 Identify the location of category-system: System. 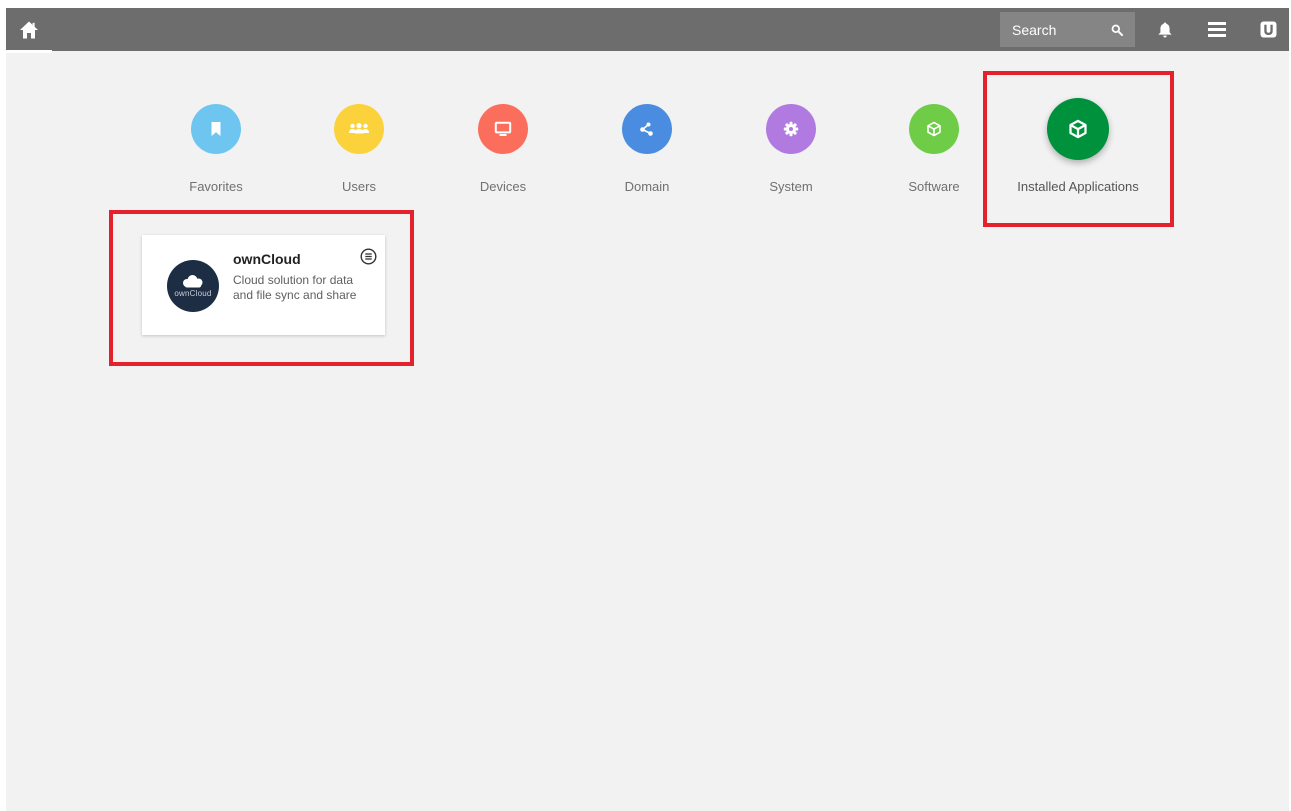
(791, 149).